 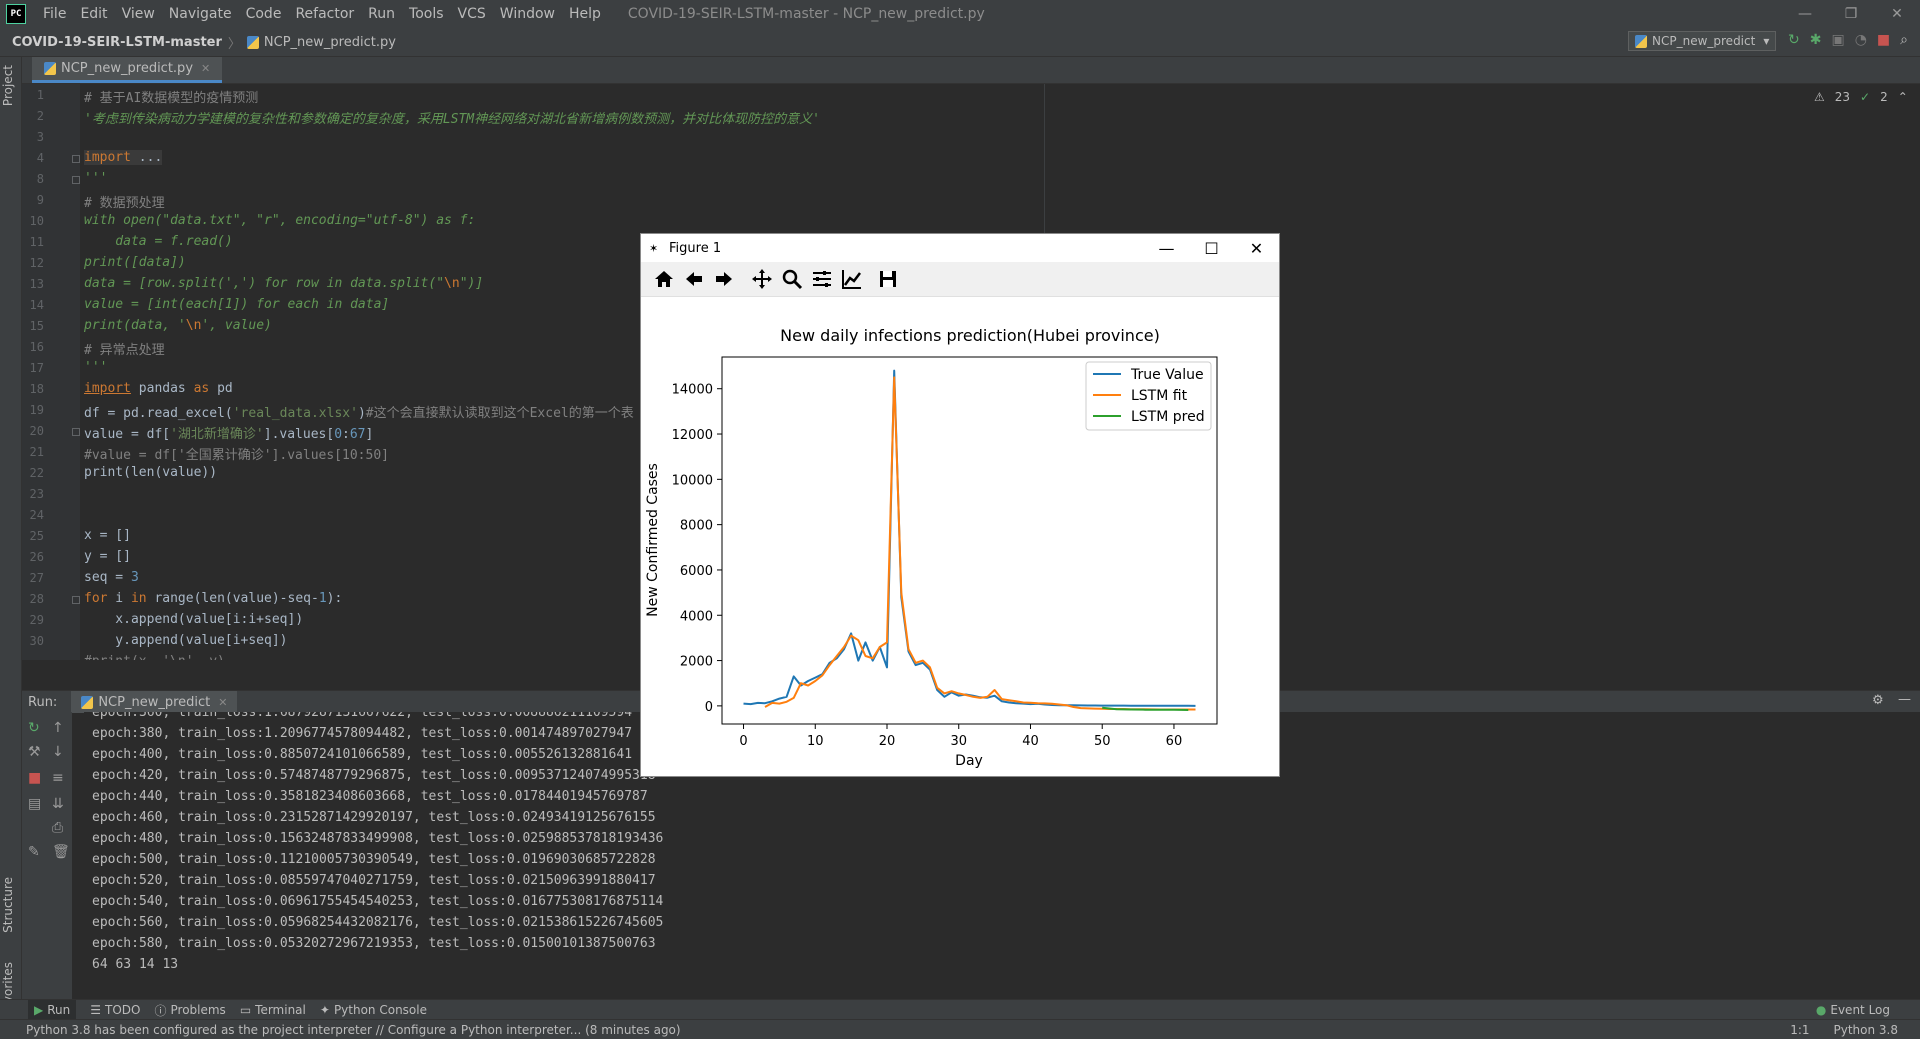 I want to click on menu-code: Code, so click(x=264, y=14).